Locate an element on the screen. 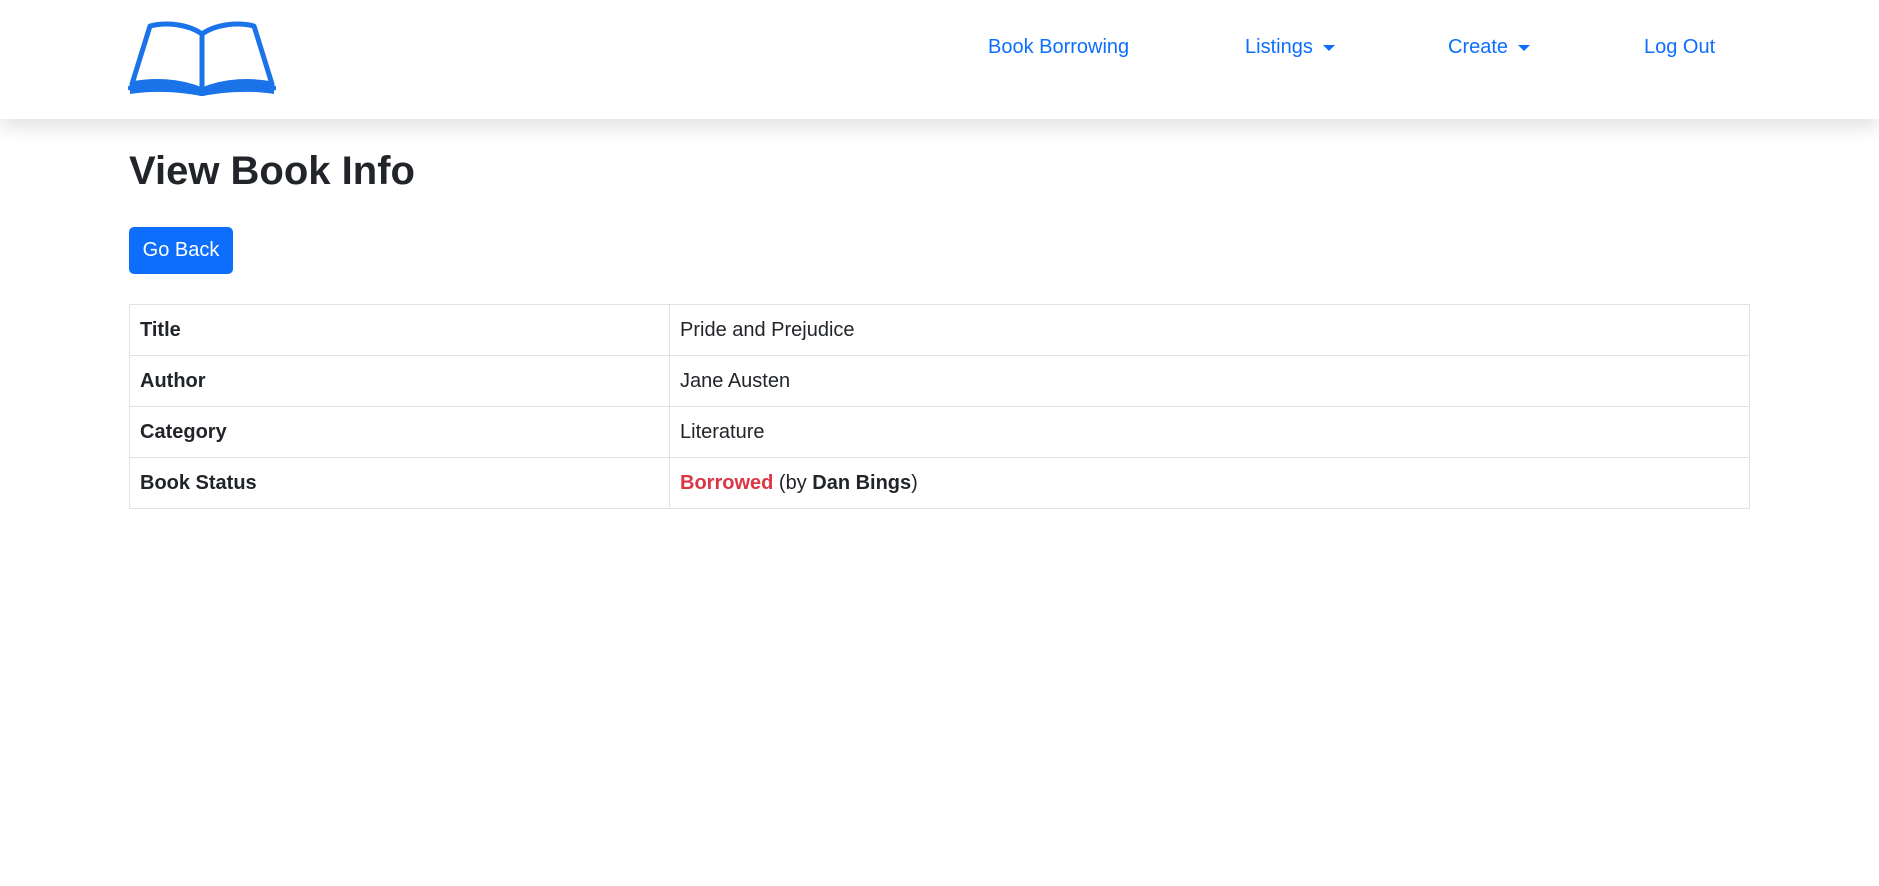 This screenshot has width=1879, height=886. row-label: Category is located at coordinates (399, 432).